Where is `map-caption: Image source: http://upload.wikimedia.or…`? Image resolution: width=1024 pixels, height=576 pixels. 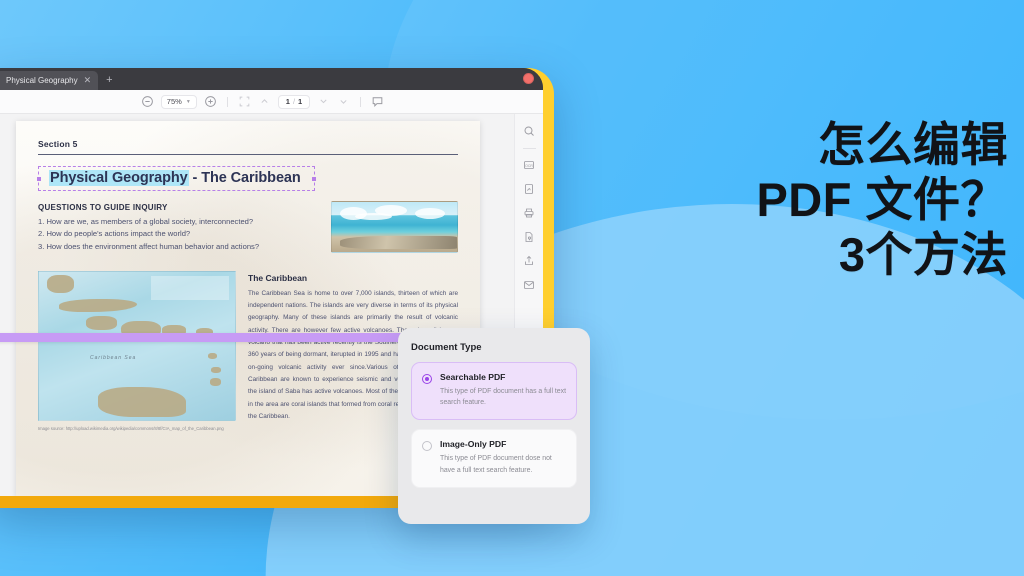 map-caption: Image source: http://upload.wikimedia.or… is located at coordinates (131, 428).